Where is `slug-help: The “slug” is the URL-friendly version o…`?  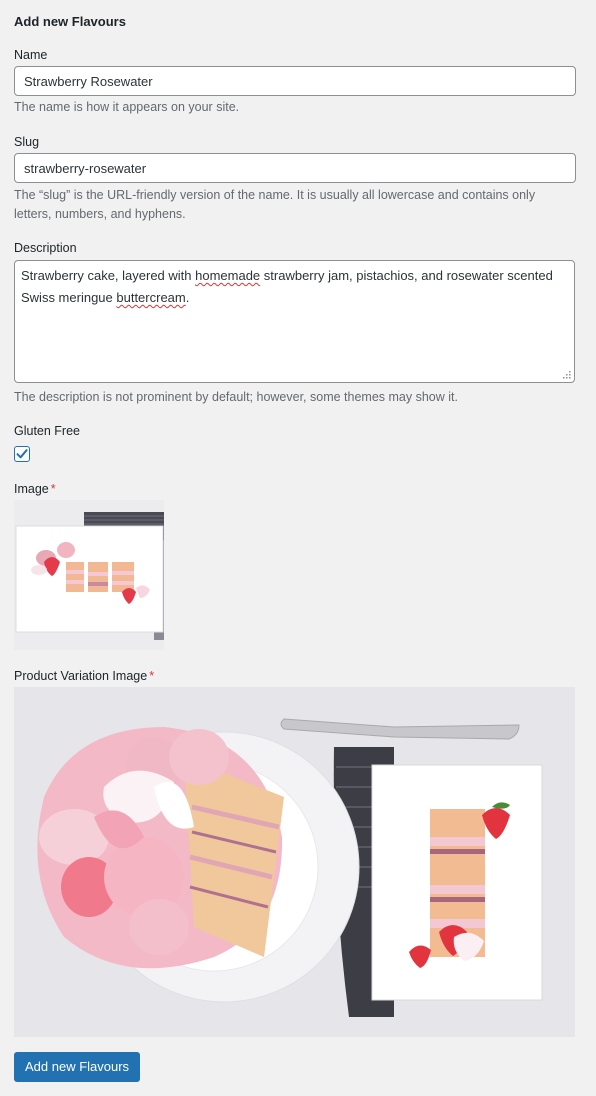 slug-help: The “slug” is the URL-friendly version o… is located at coordinates (295, 205).